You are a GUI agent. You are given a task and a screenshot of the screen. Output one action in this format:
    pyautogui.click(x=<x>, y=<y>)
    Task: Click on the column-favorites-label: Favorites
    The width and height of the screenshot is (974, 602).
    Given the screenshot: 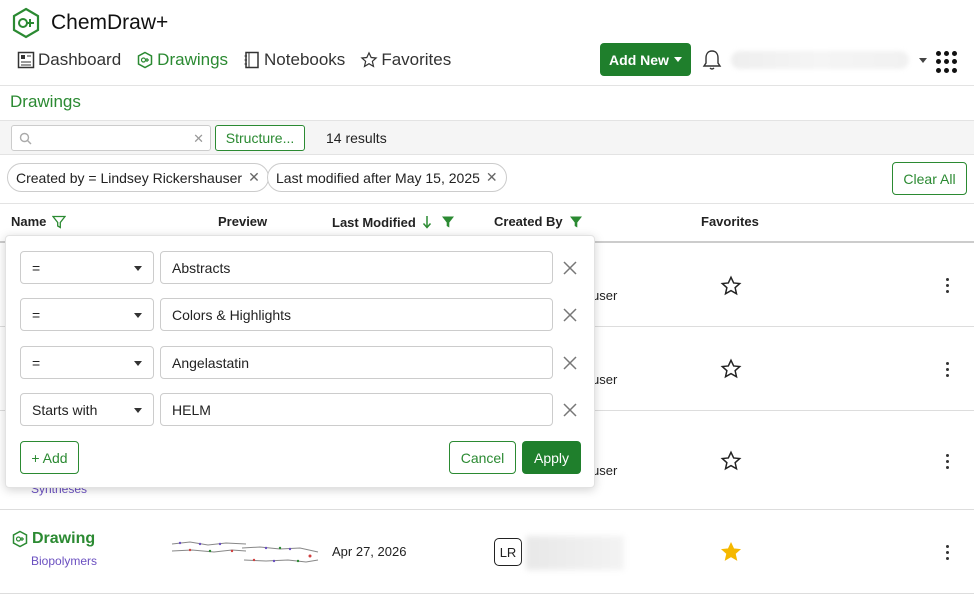 What is the action you would take?
    pyautogui.click(x=730, y=221)
    